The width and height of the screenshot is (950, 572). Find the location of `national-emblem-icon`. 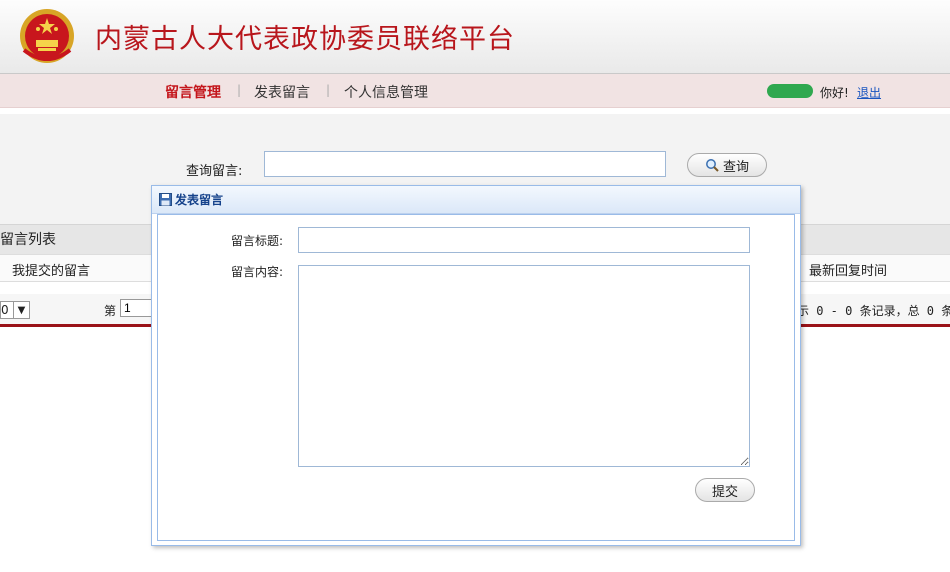

national-emblem-icon is located at coordinates (47, 36).